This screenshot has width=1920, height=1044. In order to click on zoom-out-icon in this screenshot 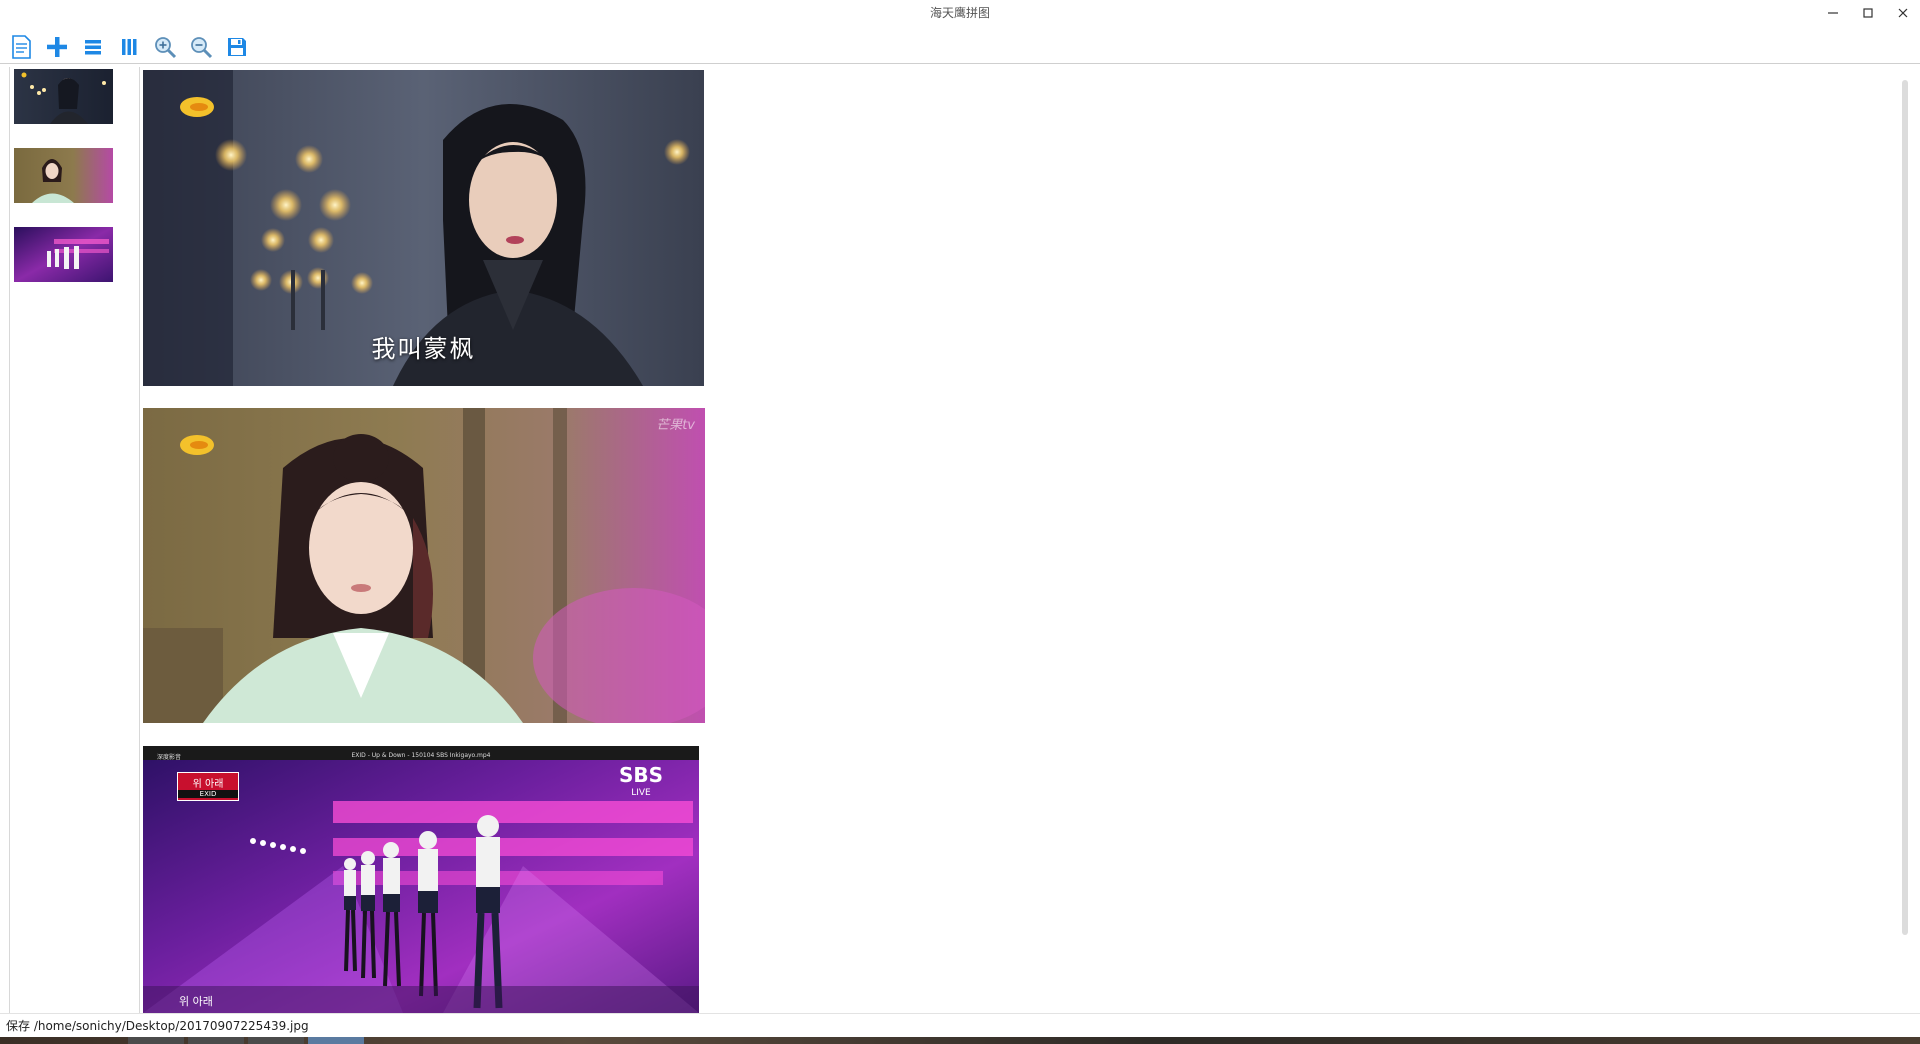, I will do `click(202, 47)`.